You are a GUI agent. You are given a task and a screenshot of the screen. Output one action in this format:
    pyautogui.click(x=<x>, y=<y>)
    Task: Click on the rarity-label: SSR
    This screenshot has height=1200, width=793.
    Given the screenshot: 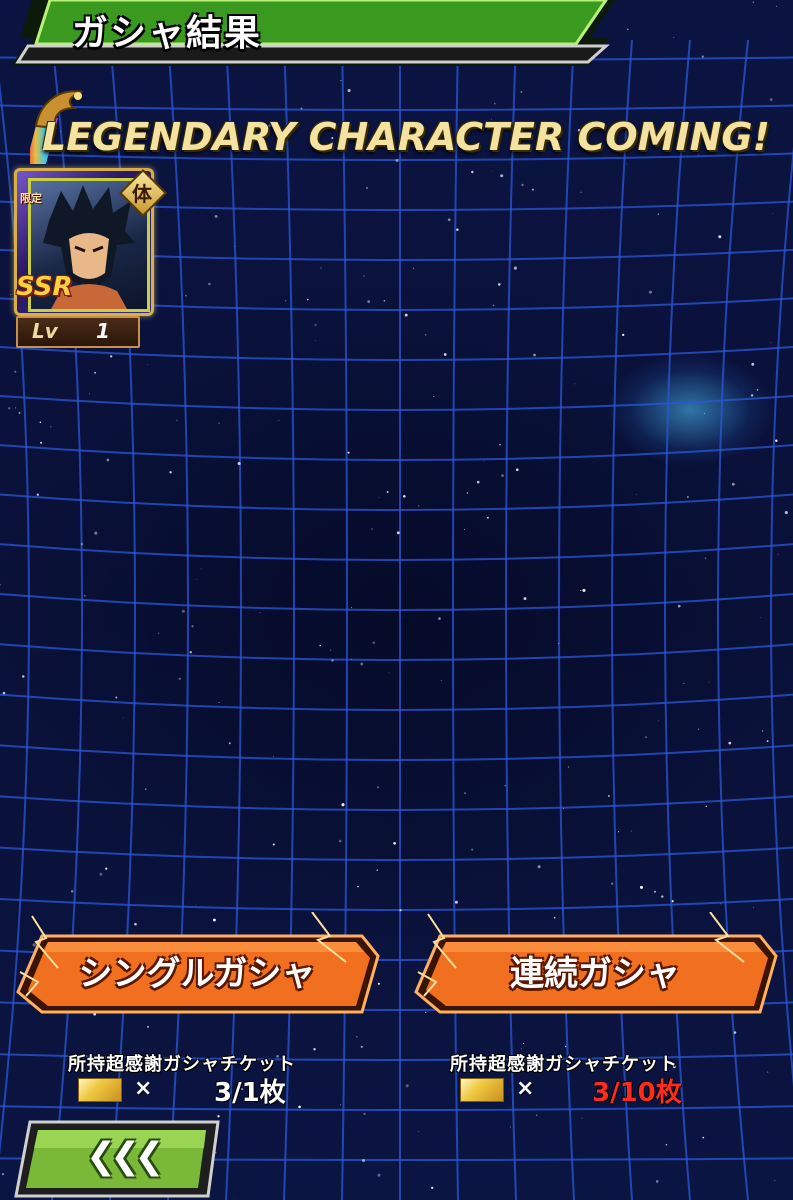 What is the action you would take?
    pyautogui.click(x=44, y=287)
    